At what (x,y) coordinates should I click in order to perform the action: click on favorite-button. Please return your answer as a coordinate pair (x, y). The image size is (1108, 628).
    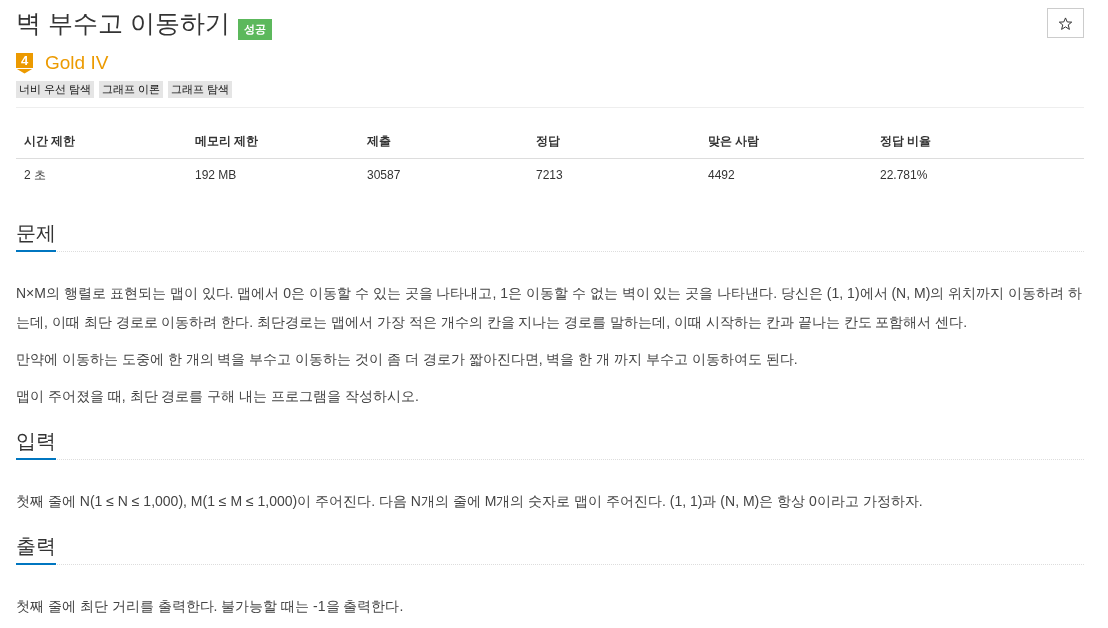
    Looking at the image, I should click on (1065, 23).